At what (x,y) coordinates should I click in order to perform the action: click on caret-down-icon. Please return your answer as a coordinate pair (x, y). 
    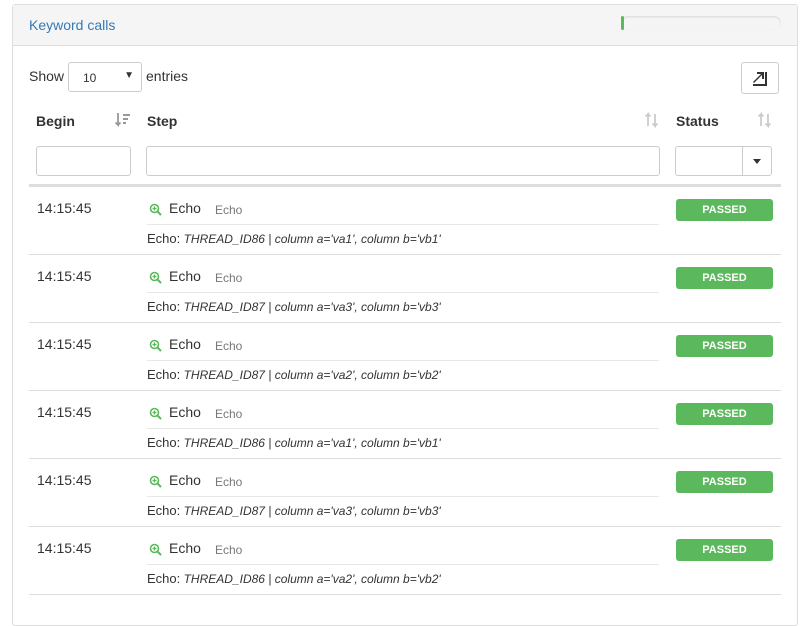
    Looking at the image, I should click on (757, 161).